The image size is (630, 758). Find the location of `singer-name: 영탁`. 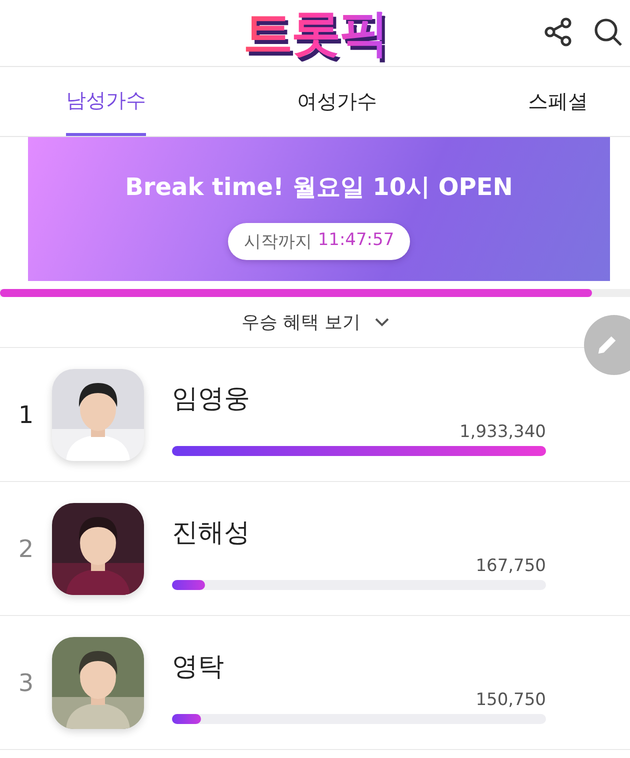

singer-name: 영탁 is located at coordinates (198, 667).